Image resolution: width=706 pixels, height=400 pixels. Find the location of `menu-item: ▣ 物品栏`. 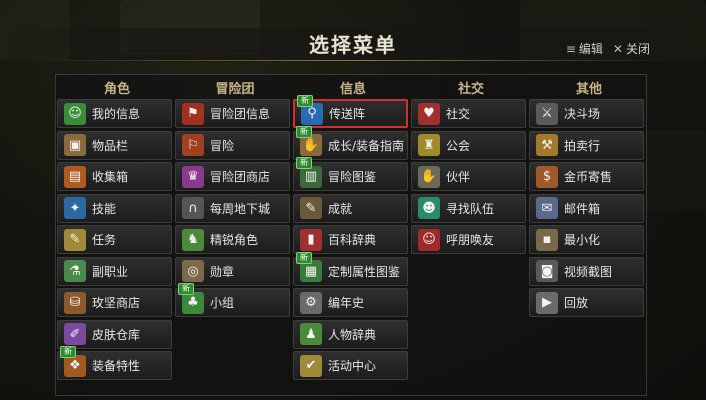

menu-item: ▣ 物品栏 is located at coordinates (114, 145).